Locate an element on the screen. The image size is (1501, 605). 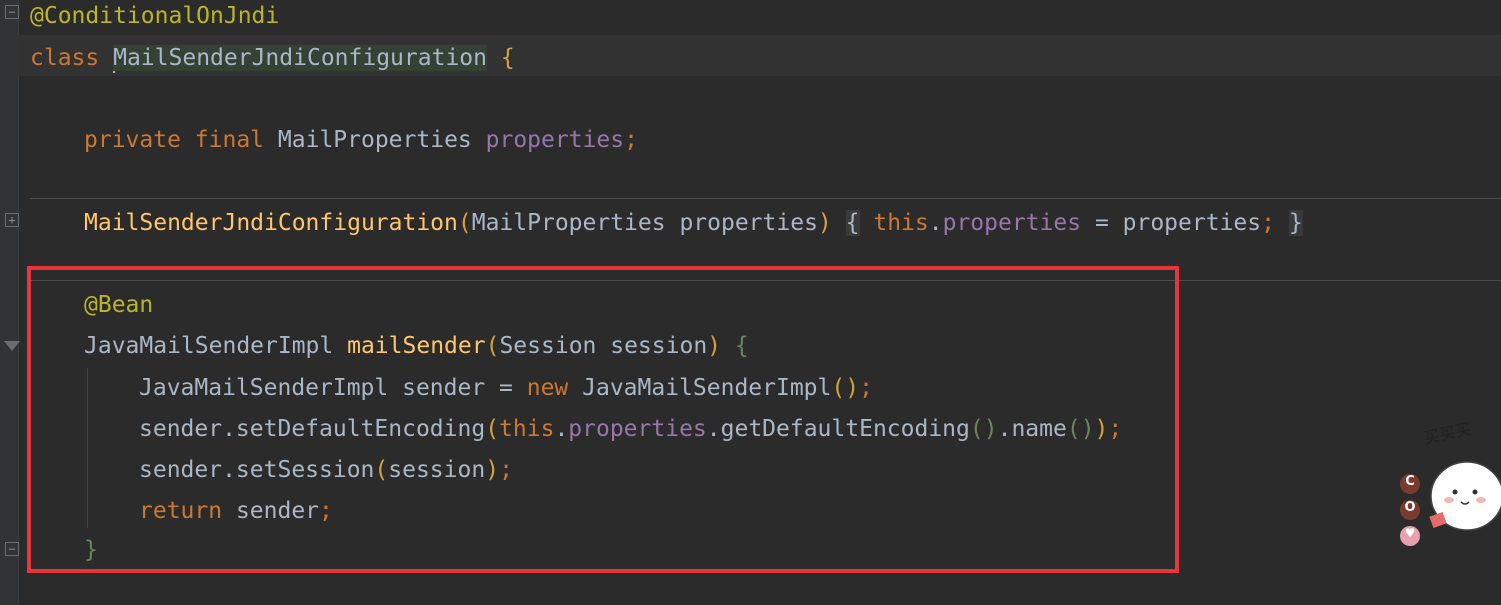
folded-close-brace: } is located at coordinates (1295, 223).